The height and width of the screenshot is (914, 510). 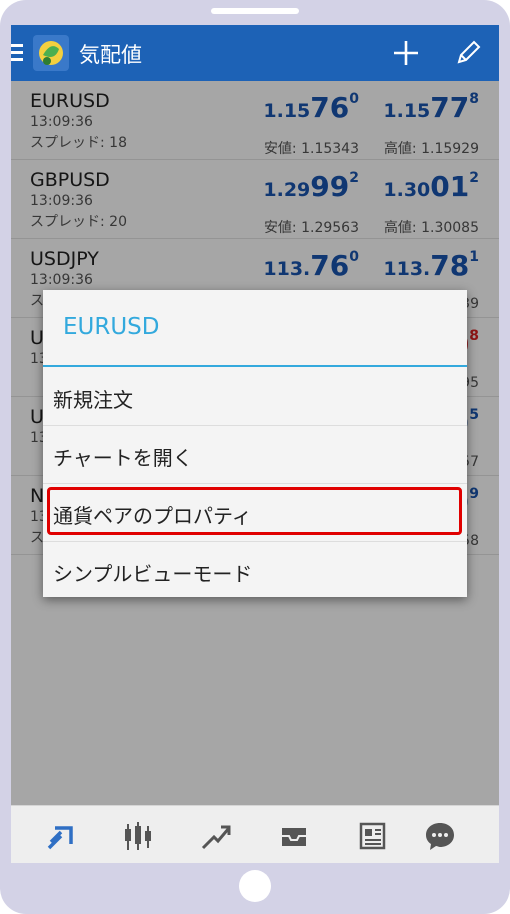 I want to click on menu-item-simple-view: シンプルビューモード, so click(x=255, y=570).